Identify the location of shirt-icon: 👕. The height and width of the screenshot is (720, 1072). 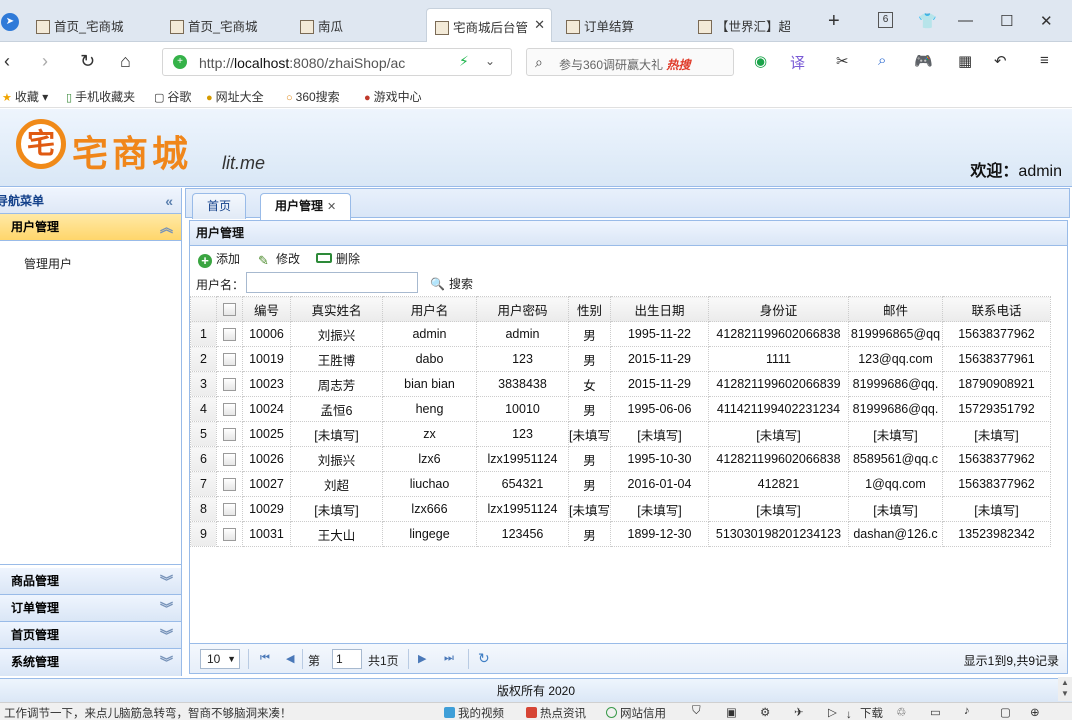
(927, 21).